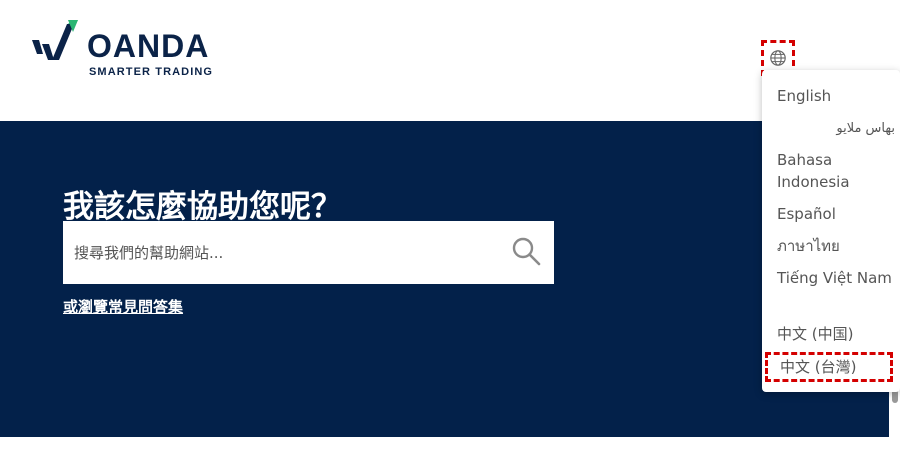  What do you see at coordinates (836, 129) in the screenshot?
I see `language-option-malay: بهاس ملايو` at bounding box center [836, 129].